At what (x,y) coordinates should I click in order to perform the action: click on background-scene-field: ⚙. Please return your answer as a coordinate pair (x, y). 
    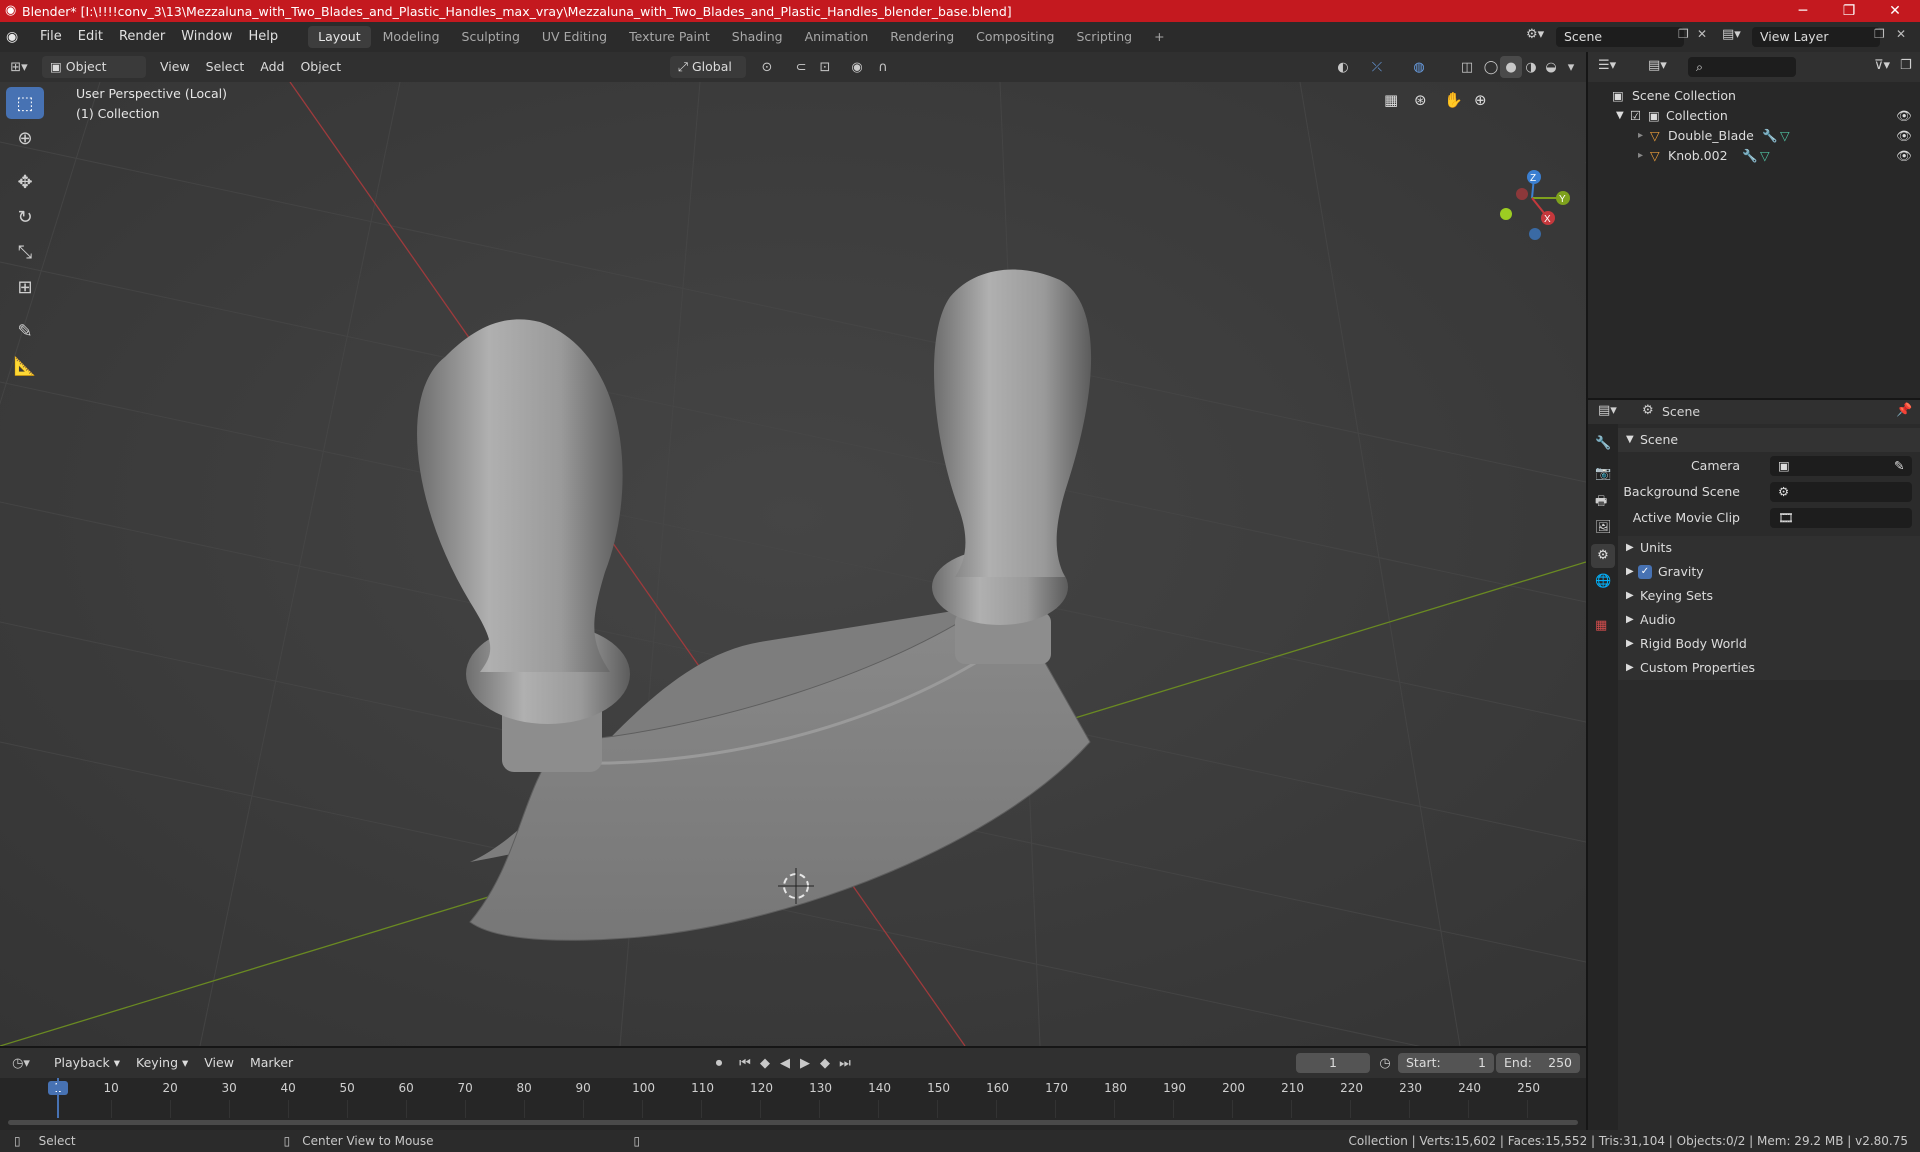
    Looking at the image, I should click on (1841, 492).